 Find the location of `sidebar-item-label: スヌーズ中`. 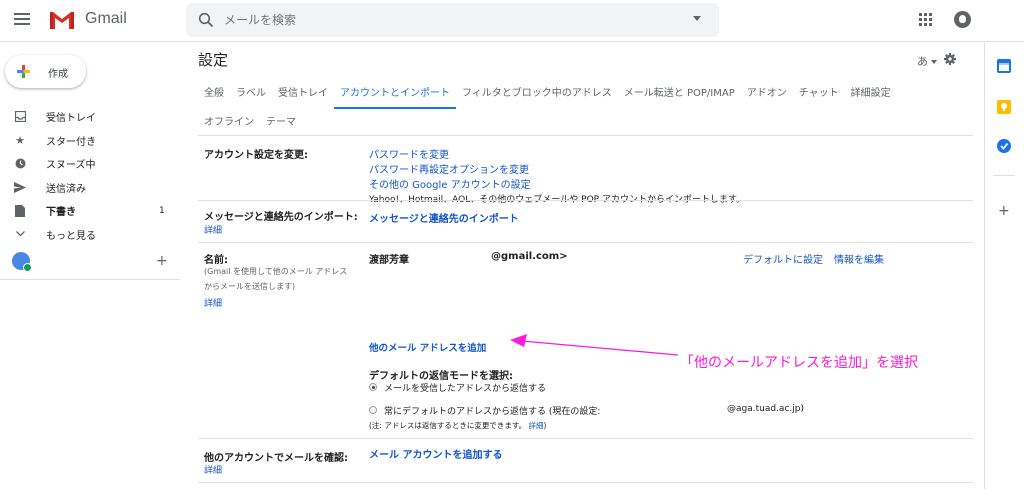

sidebar-item-label: スヌーズ中 is located at coordinates (71, 166).